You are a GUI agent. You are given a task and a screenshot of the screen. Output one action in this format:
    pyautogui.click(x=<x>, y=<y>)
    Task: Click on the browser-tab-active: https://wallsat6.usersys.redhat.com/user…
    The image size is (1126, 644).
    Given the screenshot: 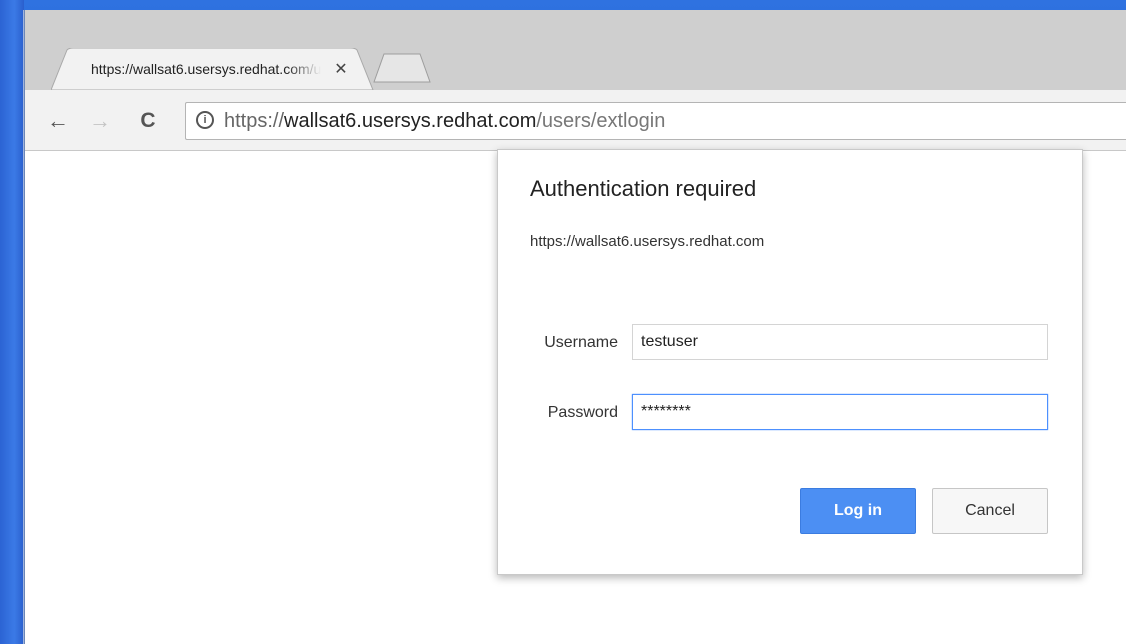 What is the action you would take?
    pyautogui.click(x=212, y=69)
    